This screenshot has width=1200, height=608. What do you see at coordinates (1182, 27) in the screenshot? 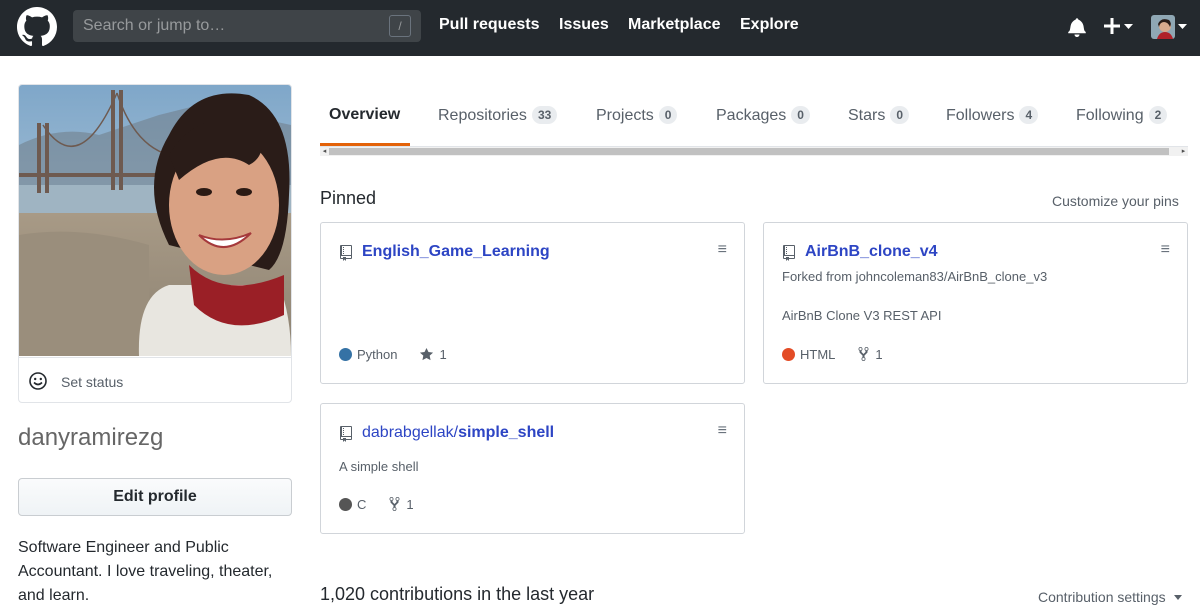
I see `avatar-chevron-down-icon` at bounding box center [1182, 27].